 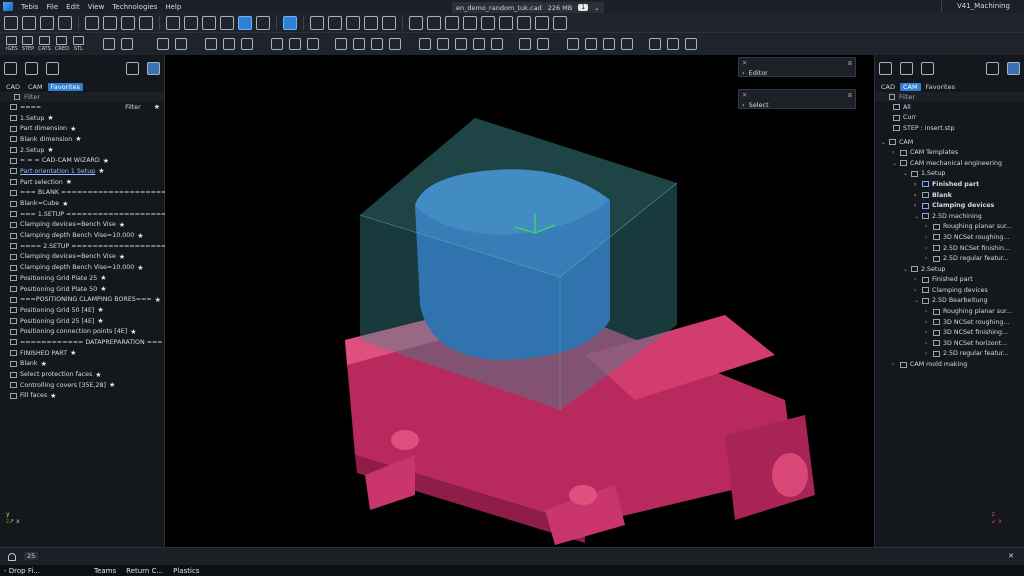 What do you see at coordinates (524, 44) in the screenshot?
I see `block-icon` at bounding box center [524, 44].